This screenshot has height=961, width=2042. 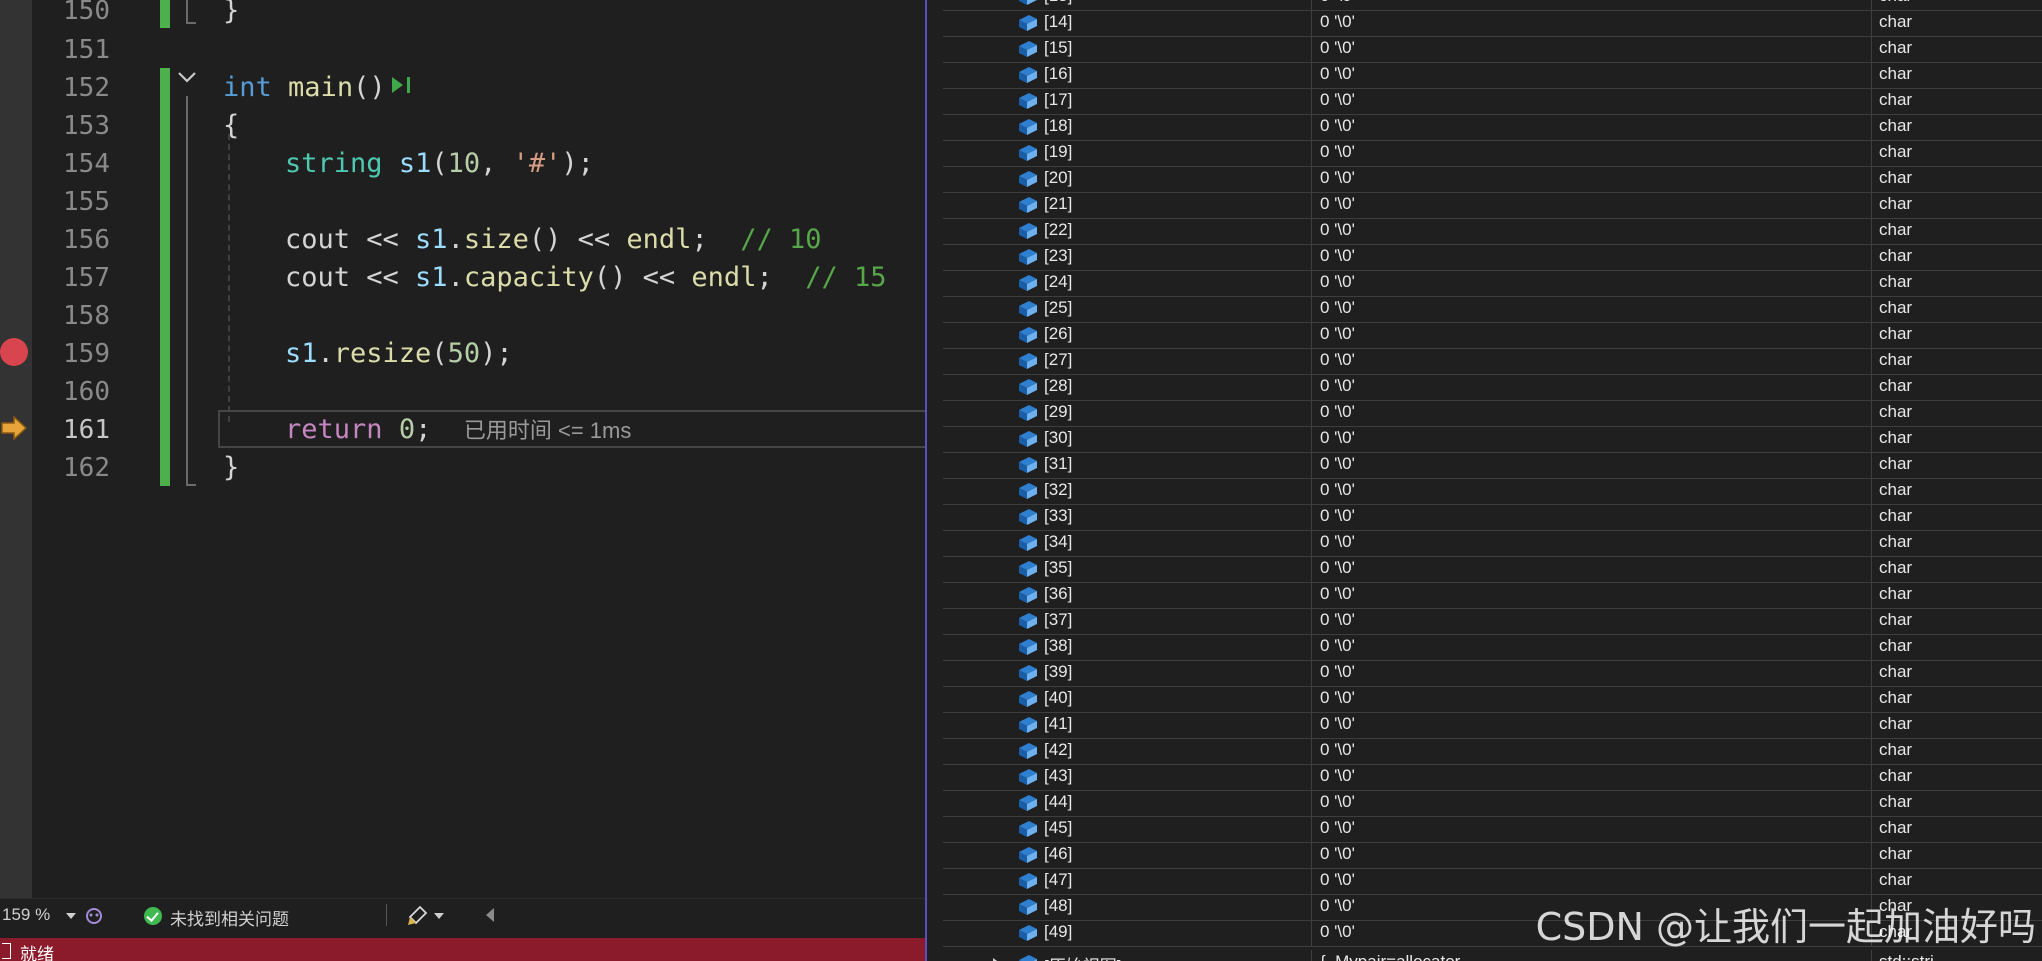 What do you see at coordinates (304, 88) in the screenshot?
I see `code-line: int main()` at bounding box center [304, 88].